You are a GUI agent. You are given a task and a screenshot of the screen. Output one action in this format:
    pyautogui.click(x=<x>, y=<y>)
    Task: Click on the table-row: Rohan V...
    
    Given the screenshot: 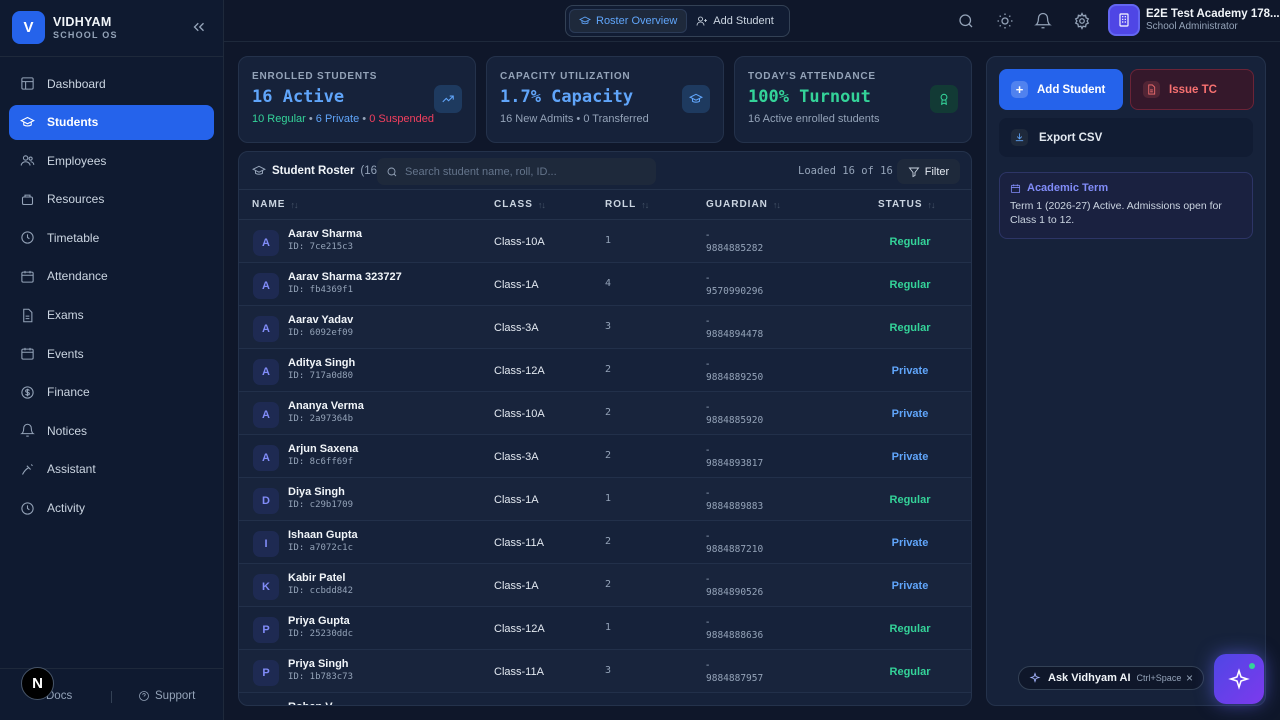 What is the action you would take?
    pyautogui.click(x=605, y=699)
    